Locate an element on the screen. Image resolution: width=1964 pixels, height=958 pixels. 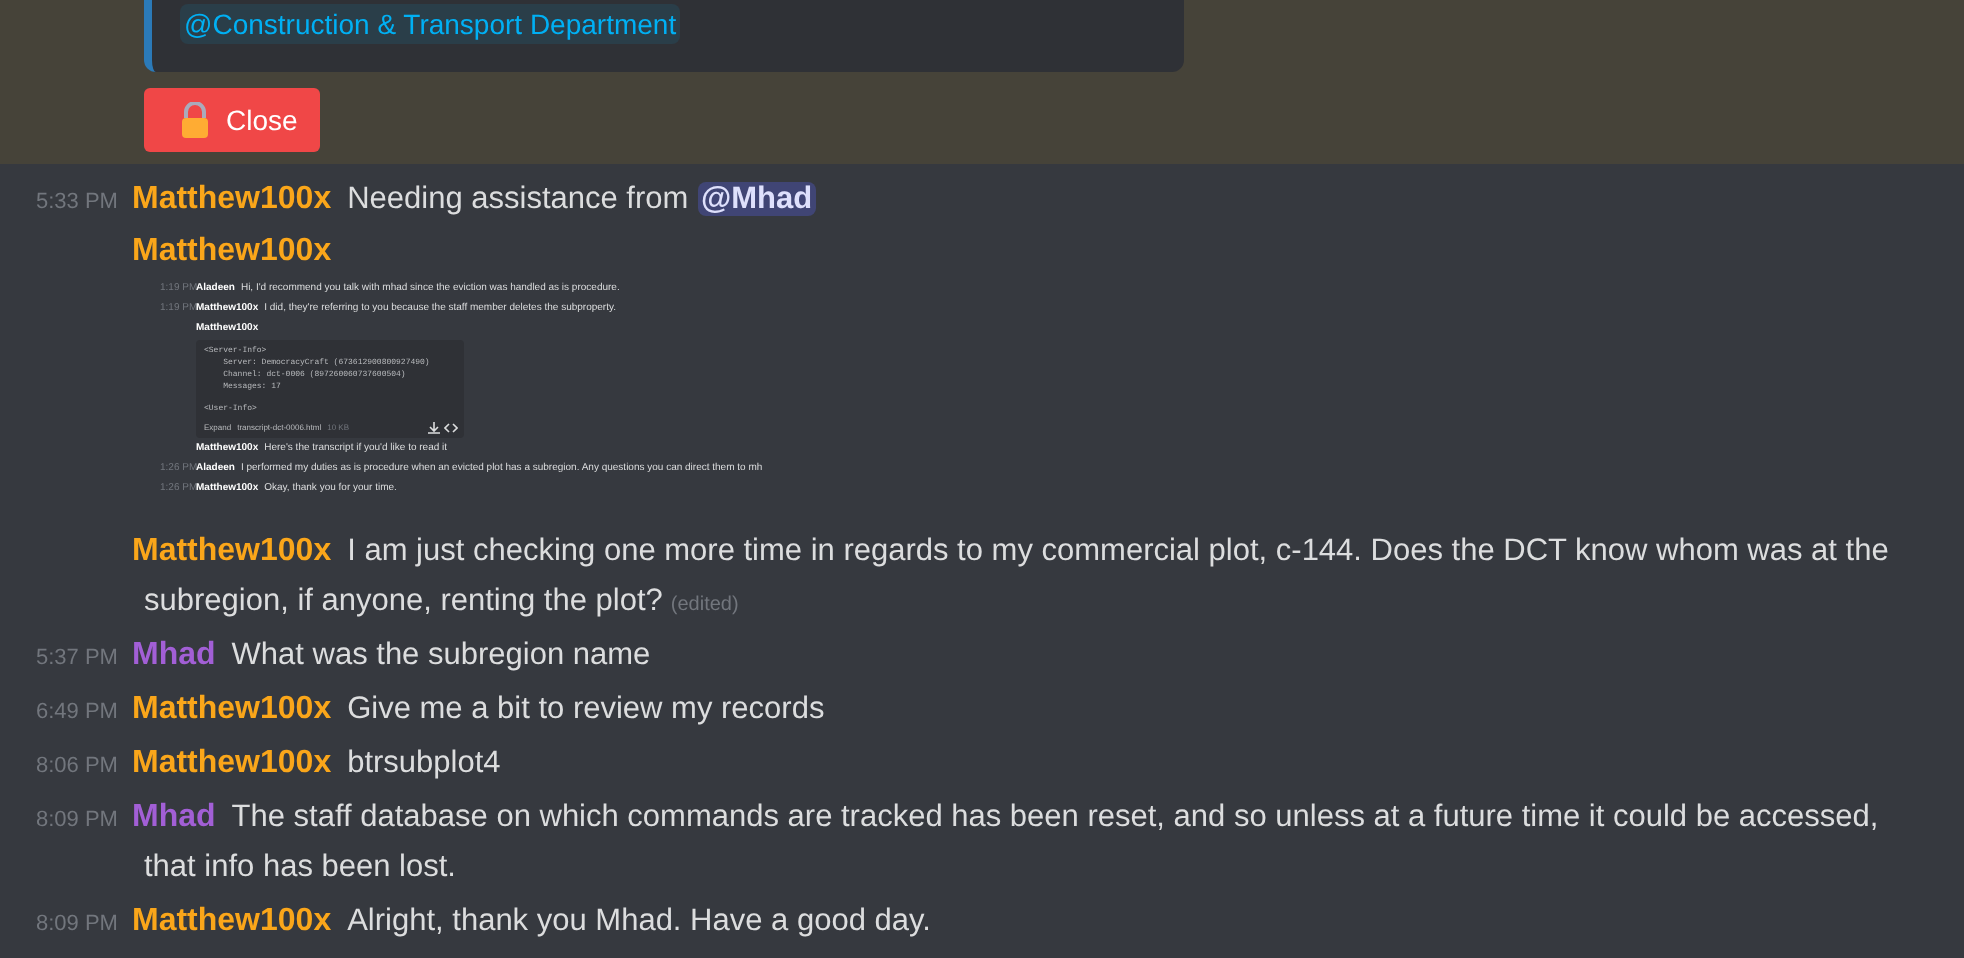
padlock-icon is located at coordinates (195, 120).